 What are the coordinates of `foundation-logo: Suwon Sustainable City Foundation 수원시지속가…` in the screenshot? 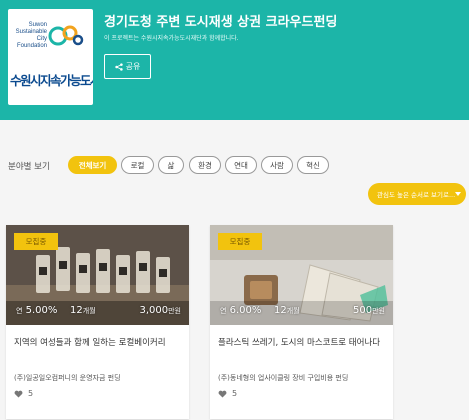 It's located at (50, 57).